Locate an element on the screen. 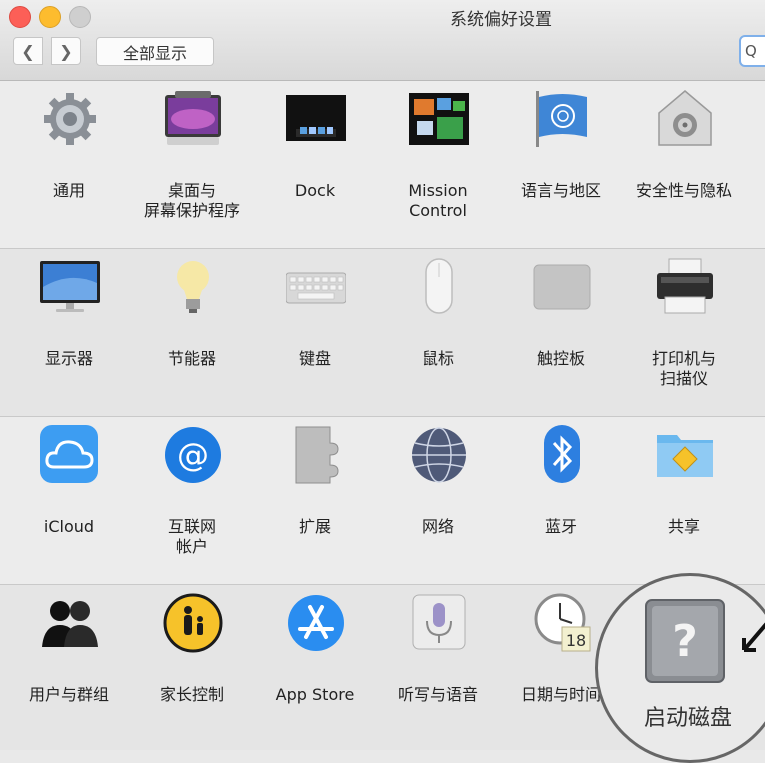 The image size is (765, 763). mouse-icon is located at coordinates (439, 286).